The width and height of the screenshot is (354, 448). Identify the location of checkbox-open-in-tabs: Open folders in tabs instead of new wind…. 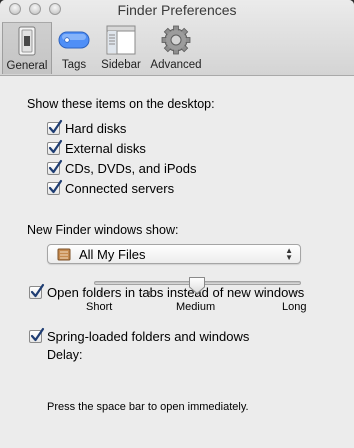
(167, 291).